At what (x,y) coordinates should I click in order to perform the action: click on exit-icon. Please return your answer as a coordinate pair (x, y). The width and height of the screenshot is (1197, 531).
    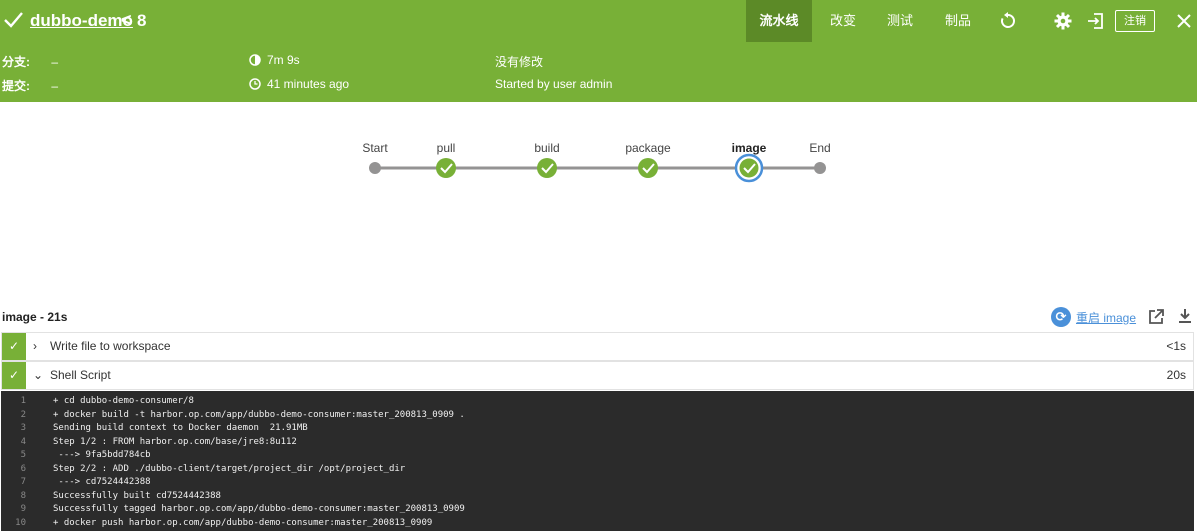
    Looking at the image, I should click on (1096, 21).